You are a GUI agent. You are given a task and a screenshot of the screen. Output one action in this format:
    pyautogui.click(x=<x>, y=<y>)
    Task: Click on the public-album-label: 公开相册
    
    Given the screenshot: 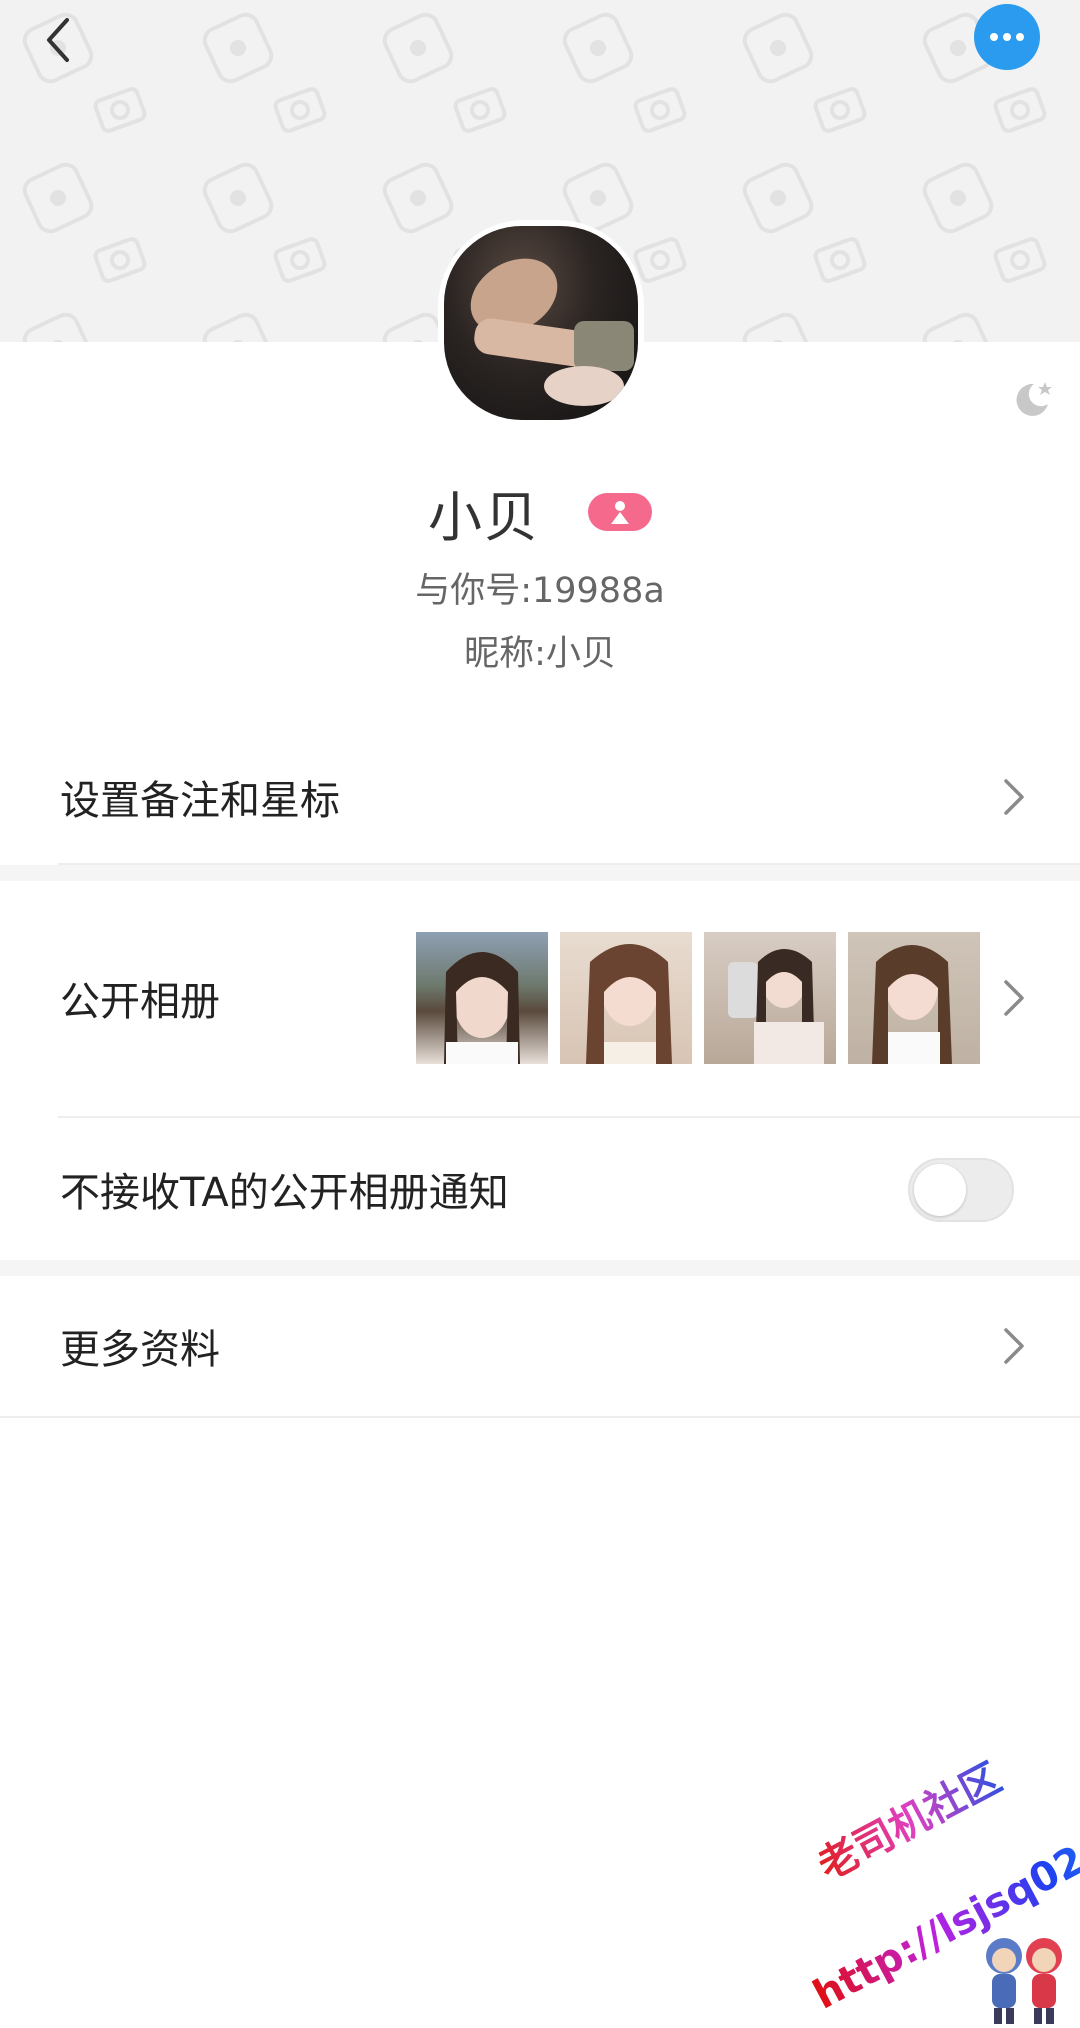 What is the action you would take?
    pyautogui.click(x=140, y=1002)
    